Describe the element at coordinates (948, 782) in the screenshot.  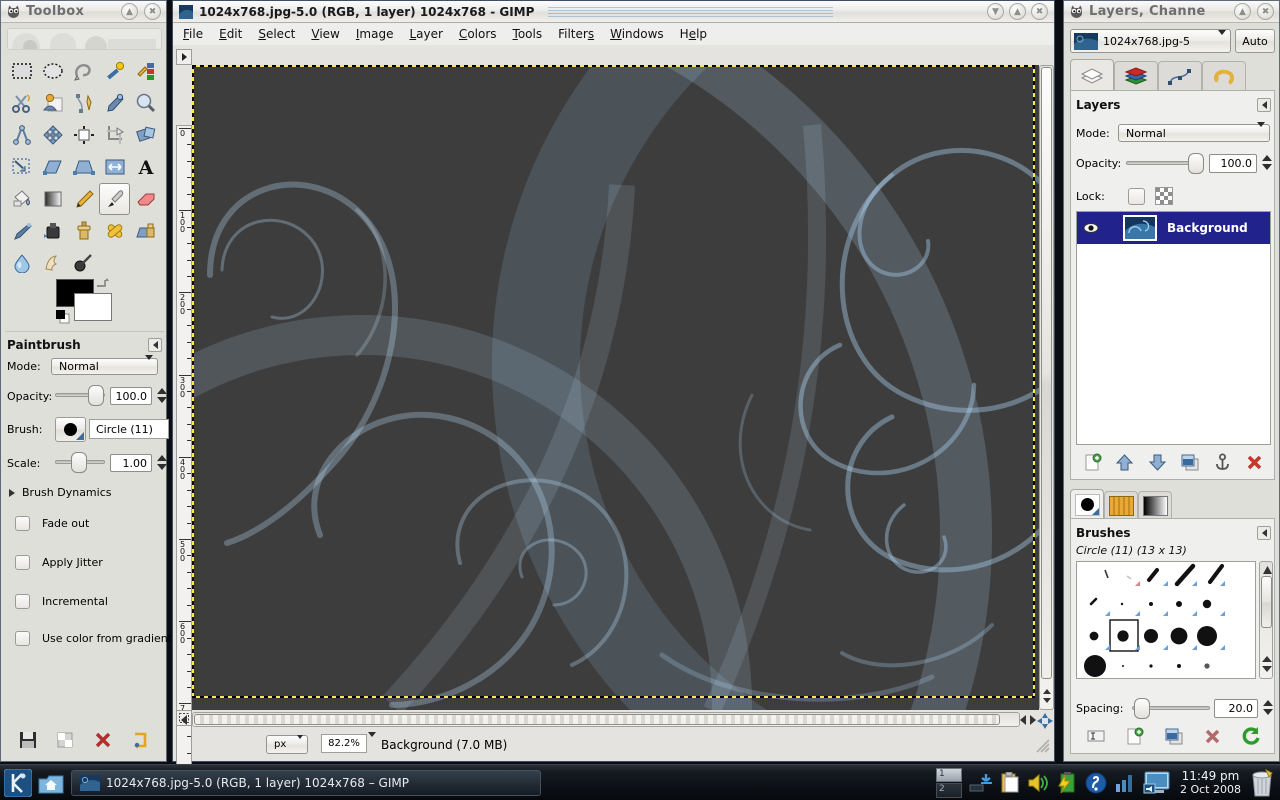
I see `desktop-pager: 1 2` at that location.